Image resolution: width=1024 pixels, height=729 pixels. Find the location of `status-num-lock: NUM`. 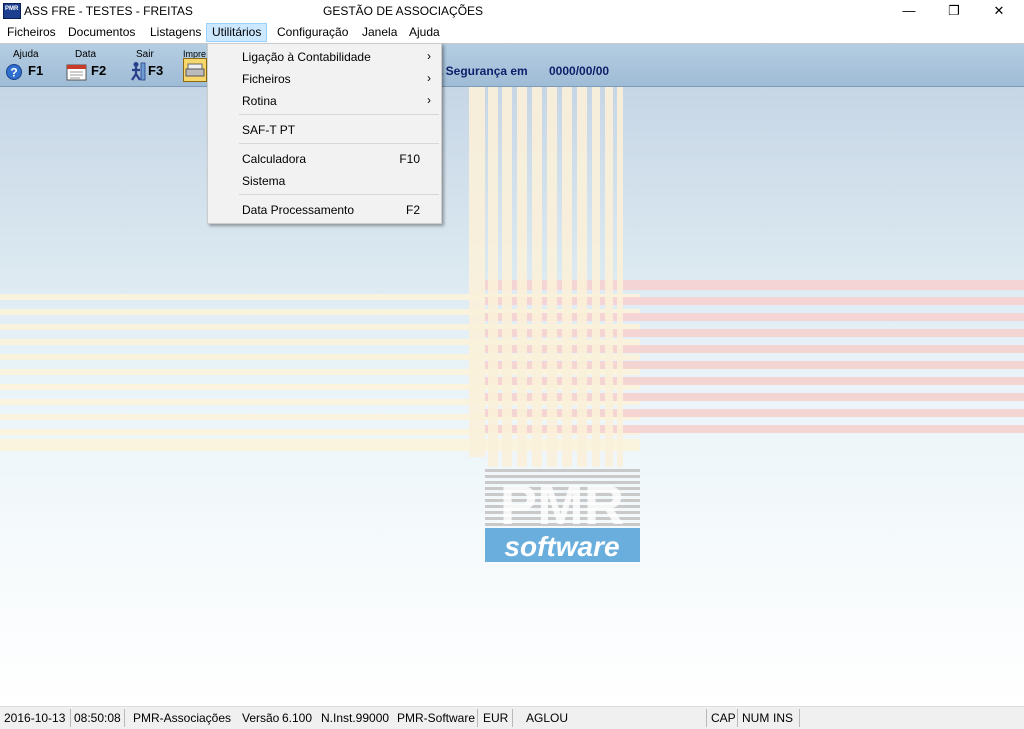

status-num-lock: NUM is located at coordinates (756, 718).